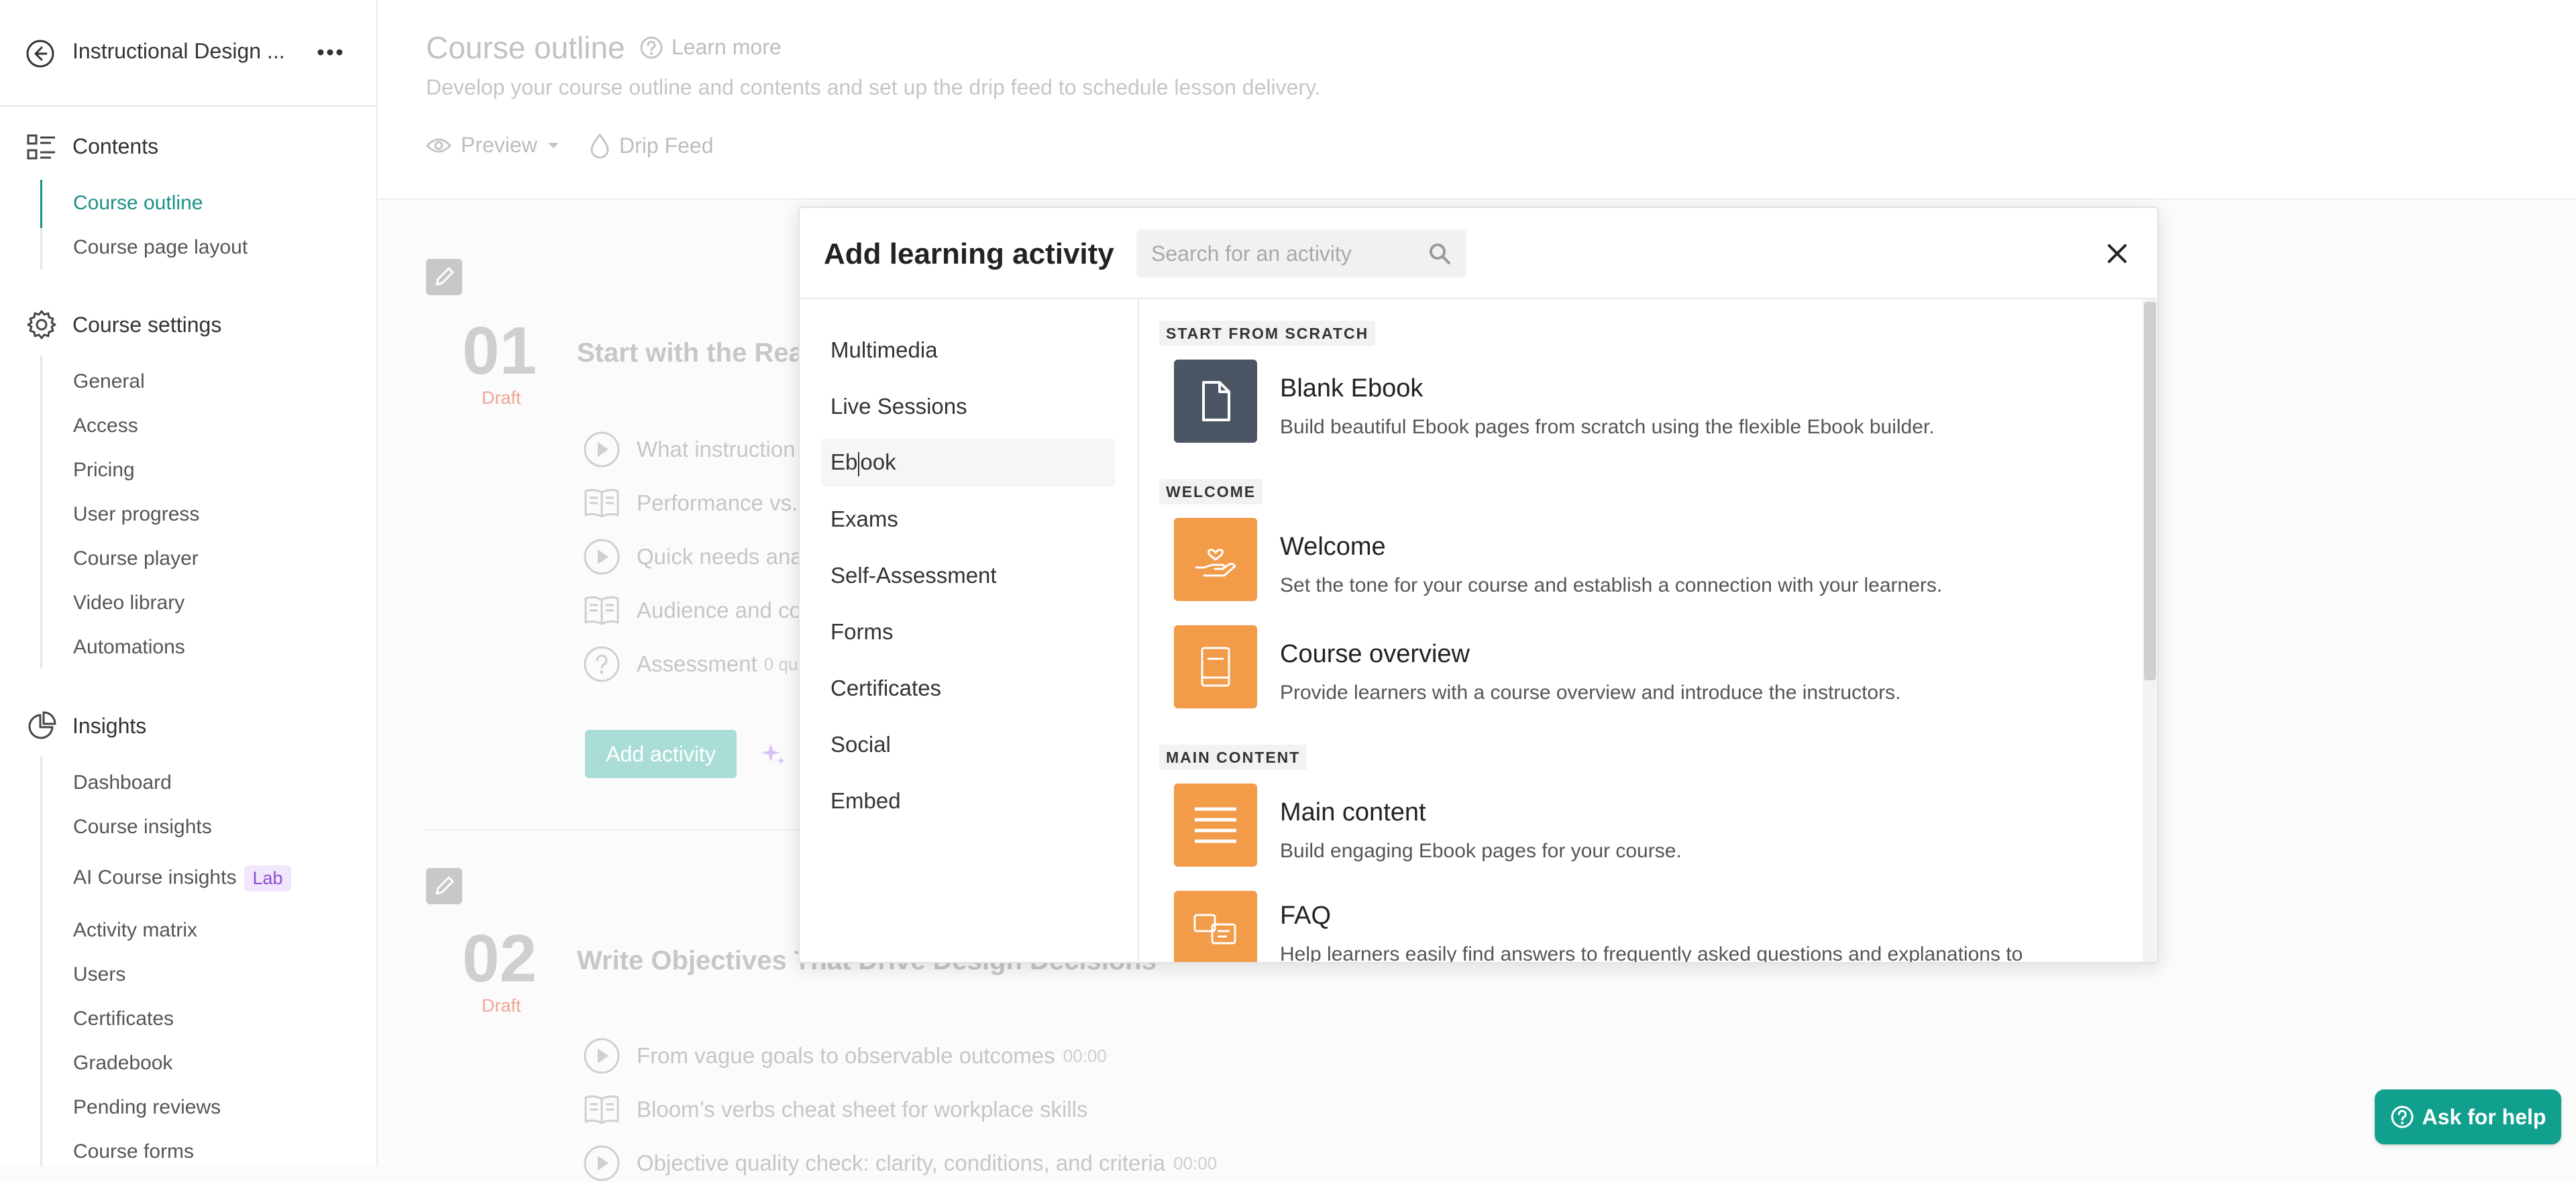  I want to click on category-self-assessment: Self-Assessment, so click(968, 575).